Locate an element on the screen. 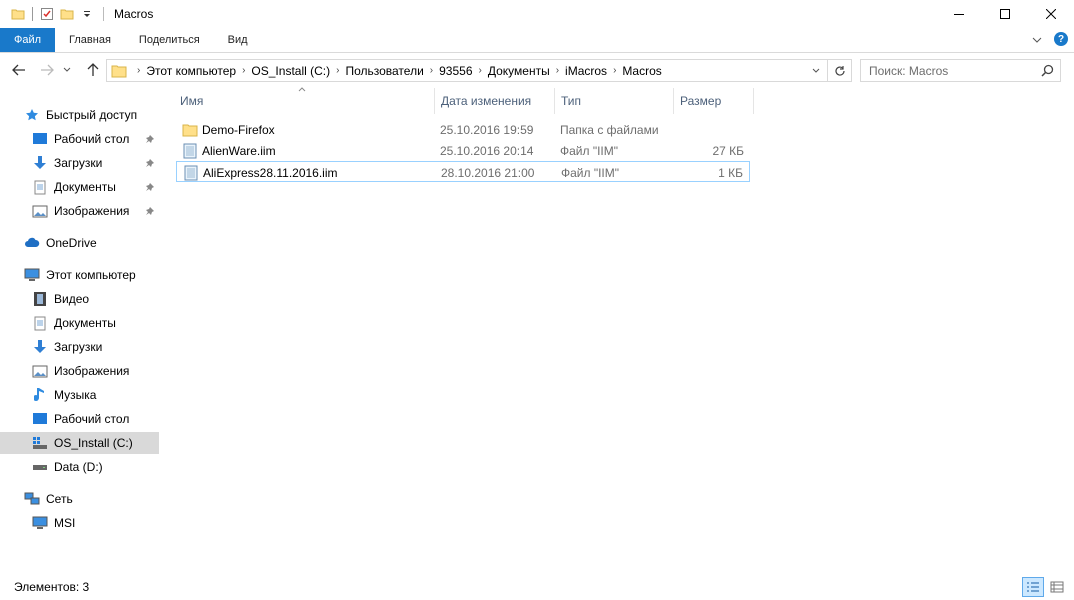 The width and height of the screenshot is (1074, 600). column-header-size: Размер is located at coordinates (714, 101).